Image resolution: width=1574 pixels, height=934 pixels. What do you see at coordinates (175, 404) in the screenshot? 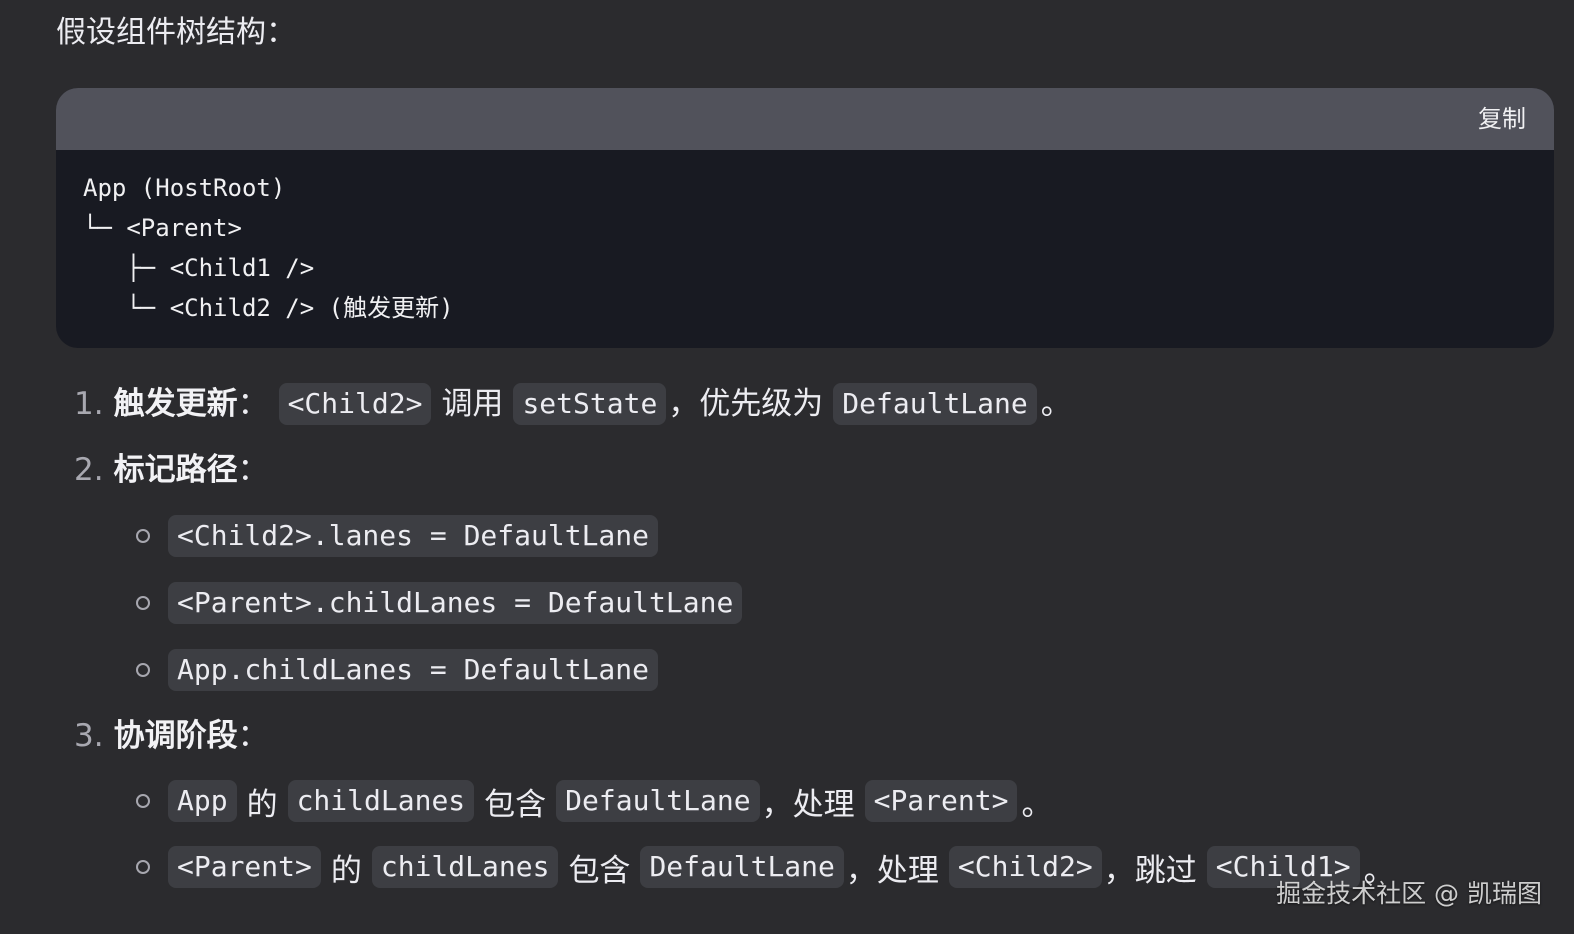
I see `step-title: 触发更新` at bounding box center [175, 404].